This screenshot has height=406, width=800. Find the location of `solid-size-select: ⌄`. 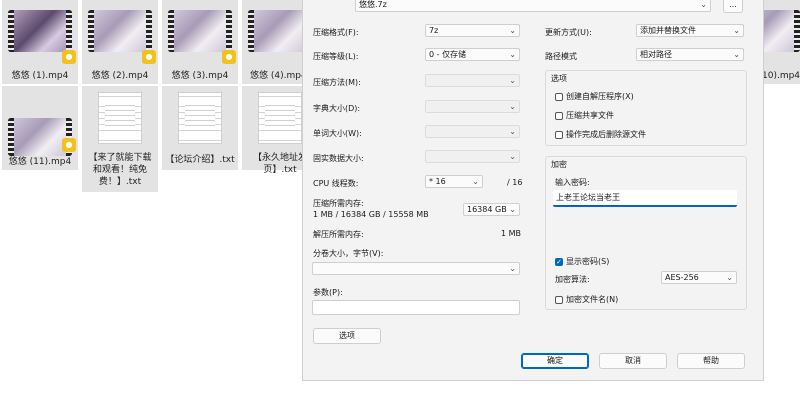

solid-size-select: ⌄ is located at coordinates (472, 156).